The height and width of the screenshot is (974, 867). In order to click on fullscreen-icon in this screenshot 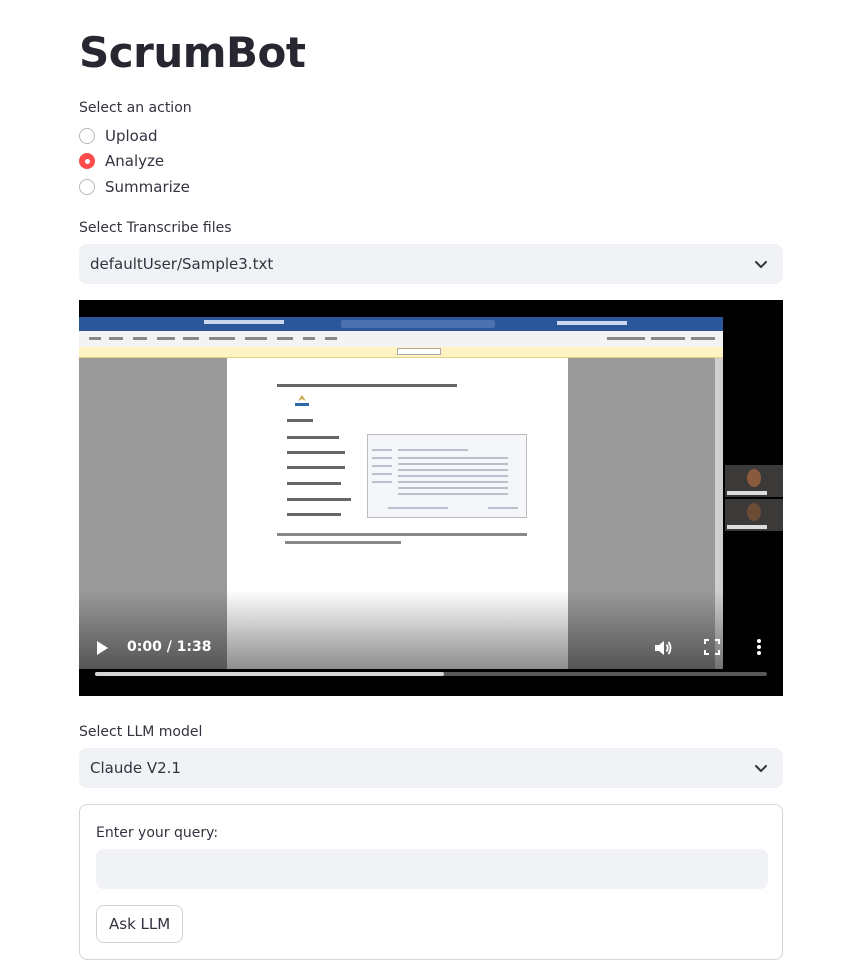, I will do `click(712, 649)`.